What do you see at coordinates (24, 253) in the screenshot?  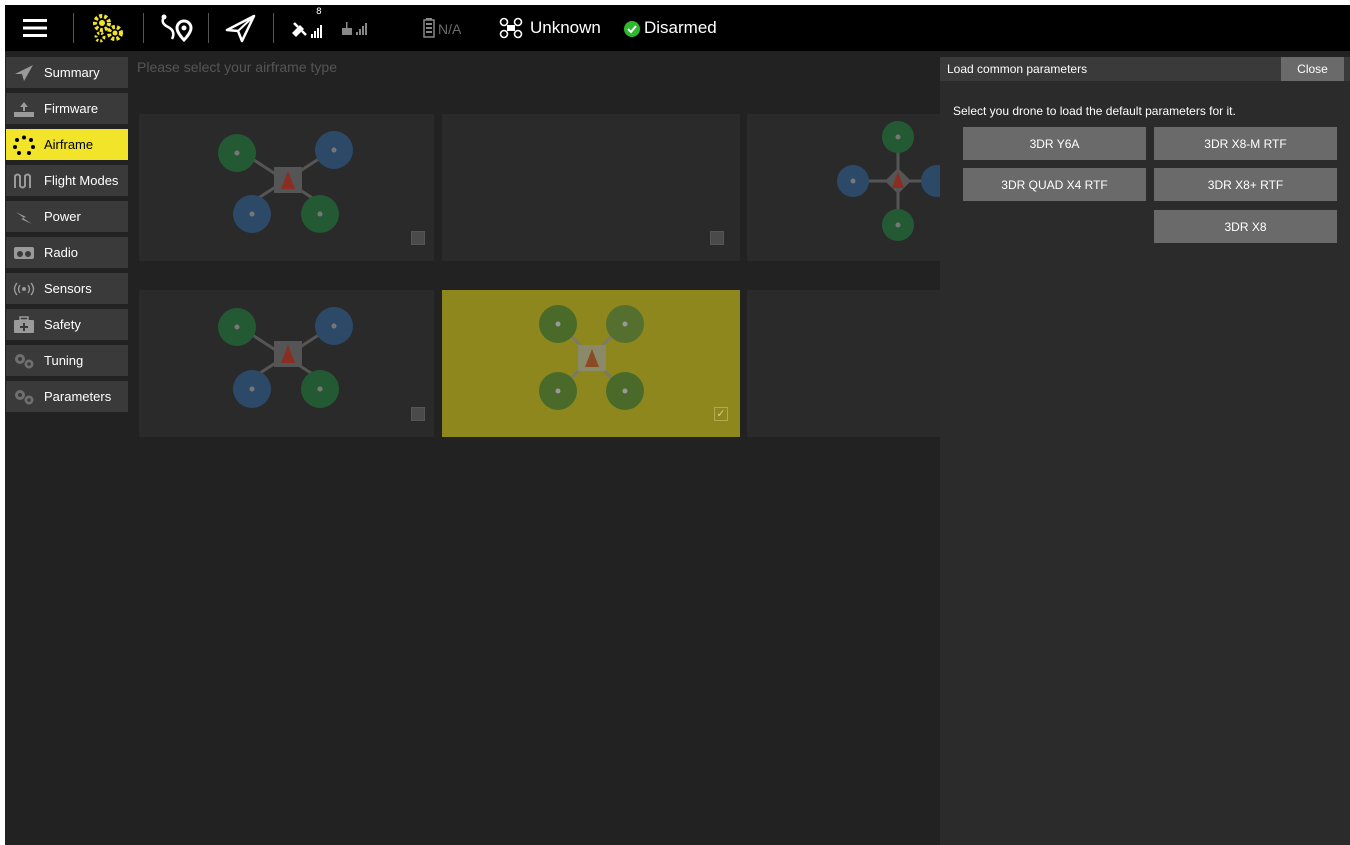 I see `radio-icon` at bounding box center [24, 253].